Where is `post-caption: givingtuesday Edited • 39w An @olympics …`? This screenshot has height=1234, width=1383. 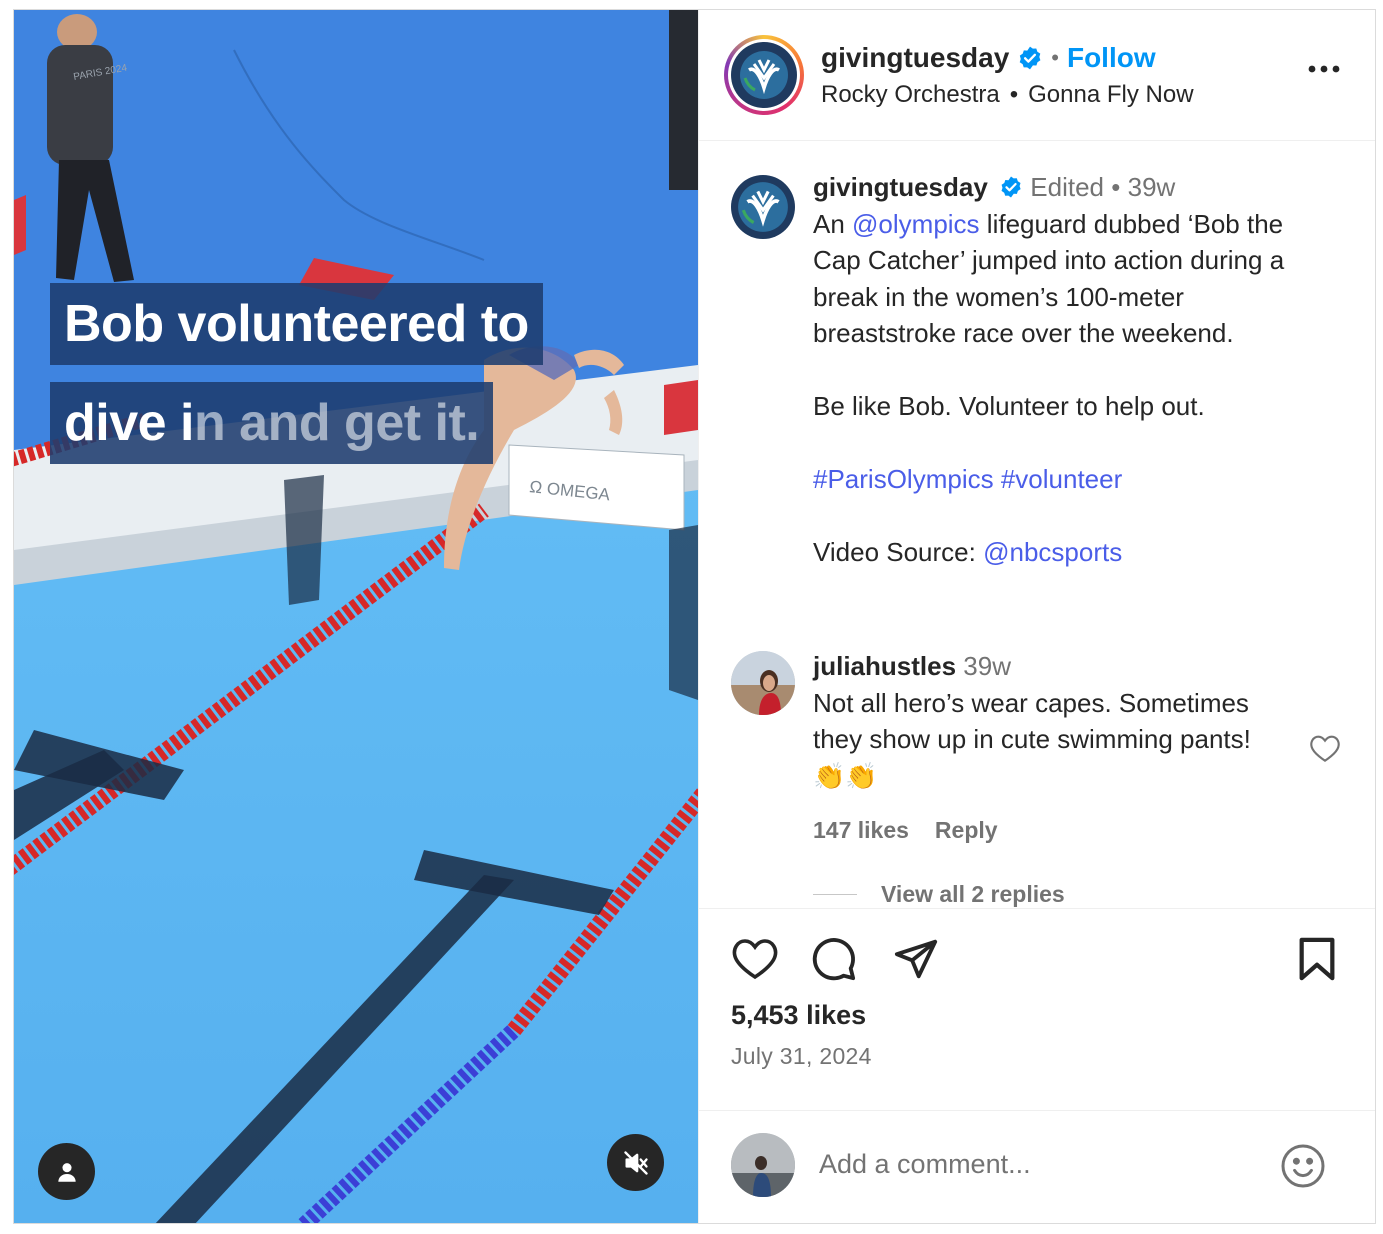 post-caption: givingtuesday Edited • 39w An @olympics … is located at coordinates (1073, 370).